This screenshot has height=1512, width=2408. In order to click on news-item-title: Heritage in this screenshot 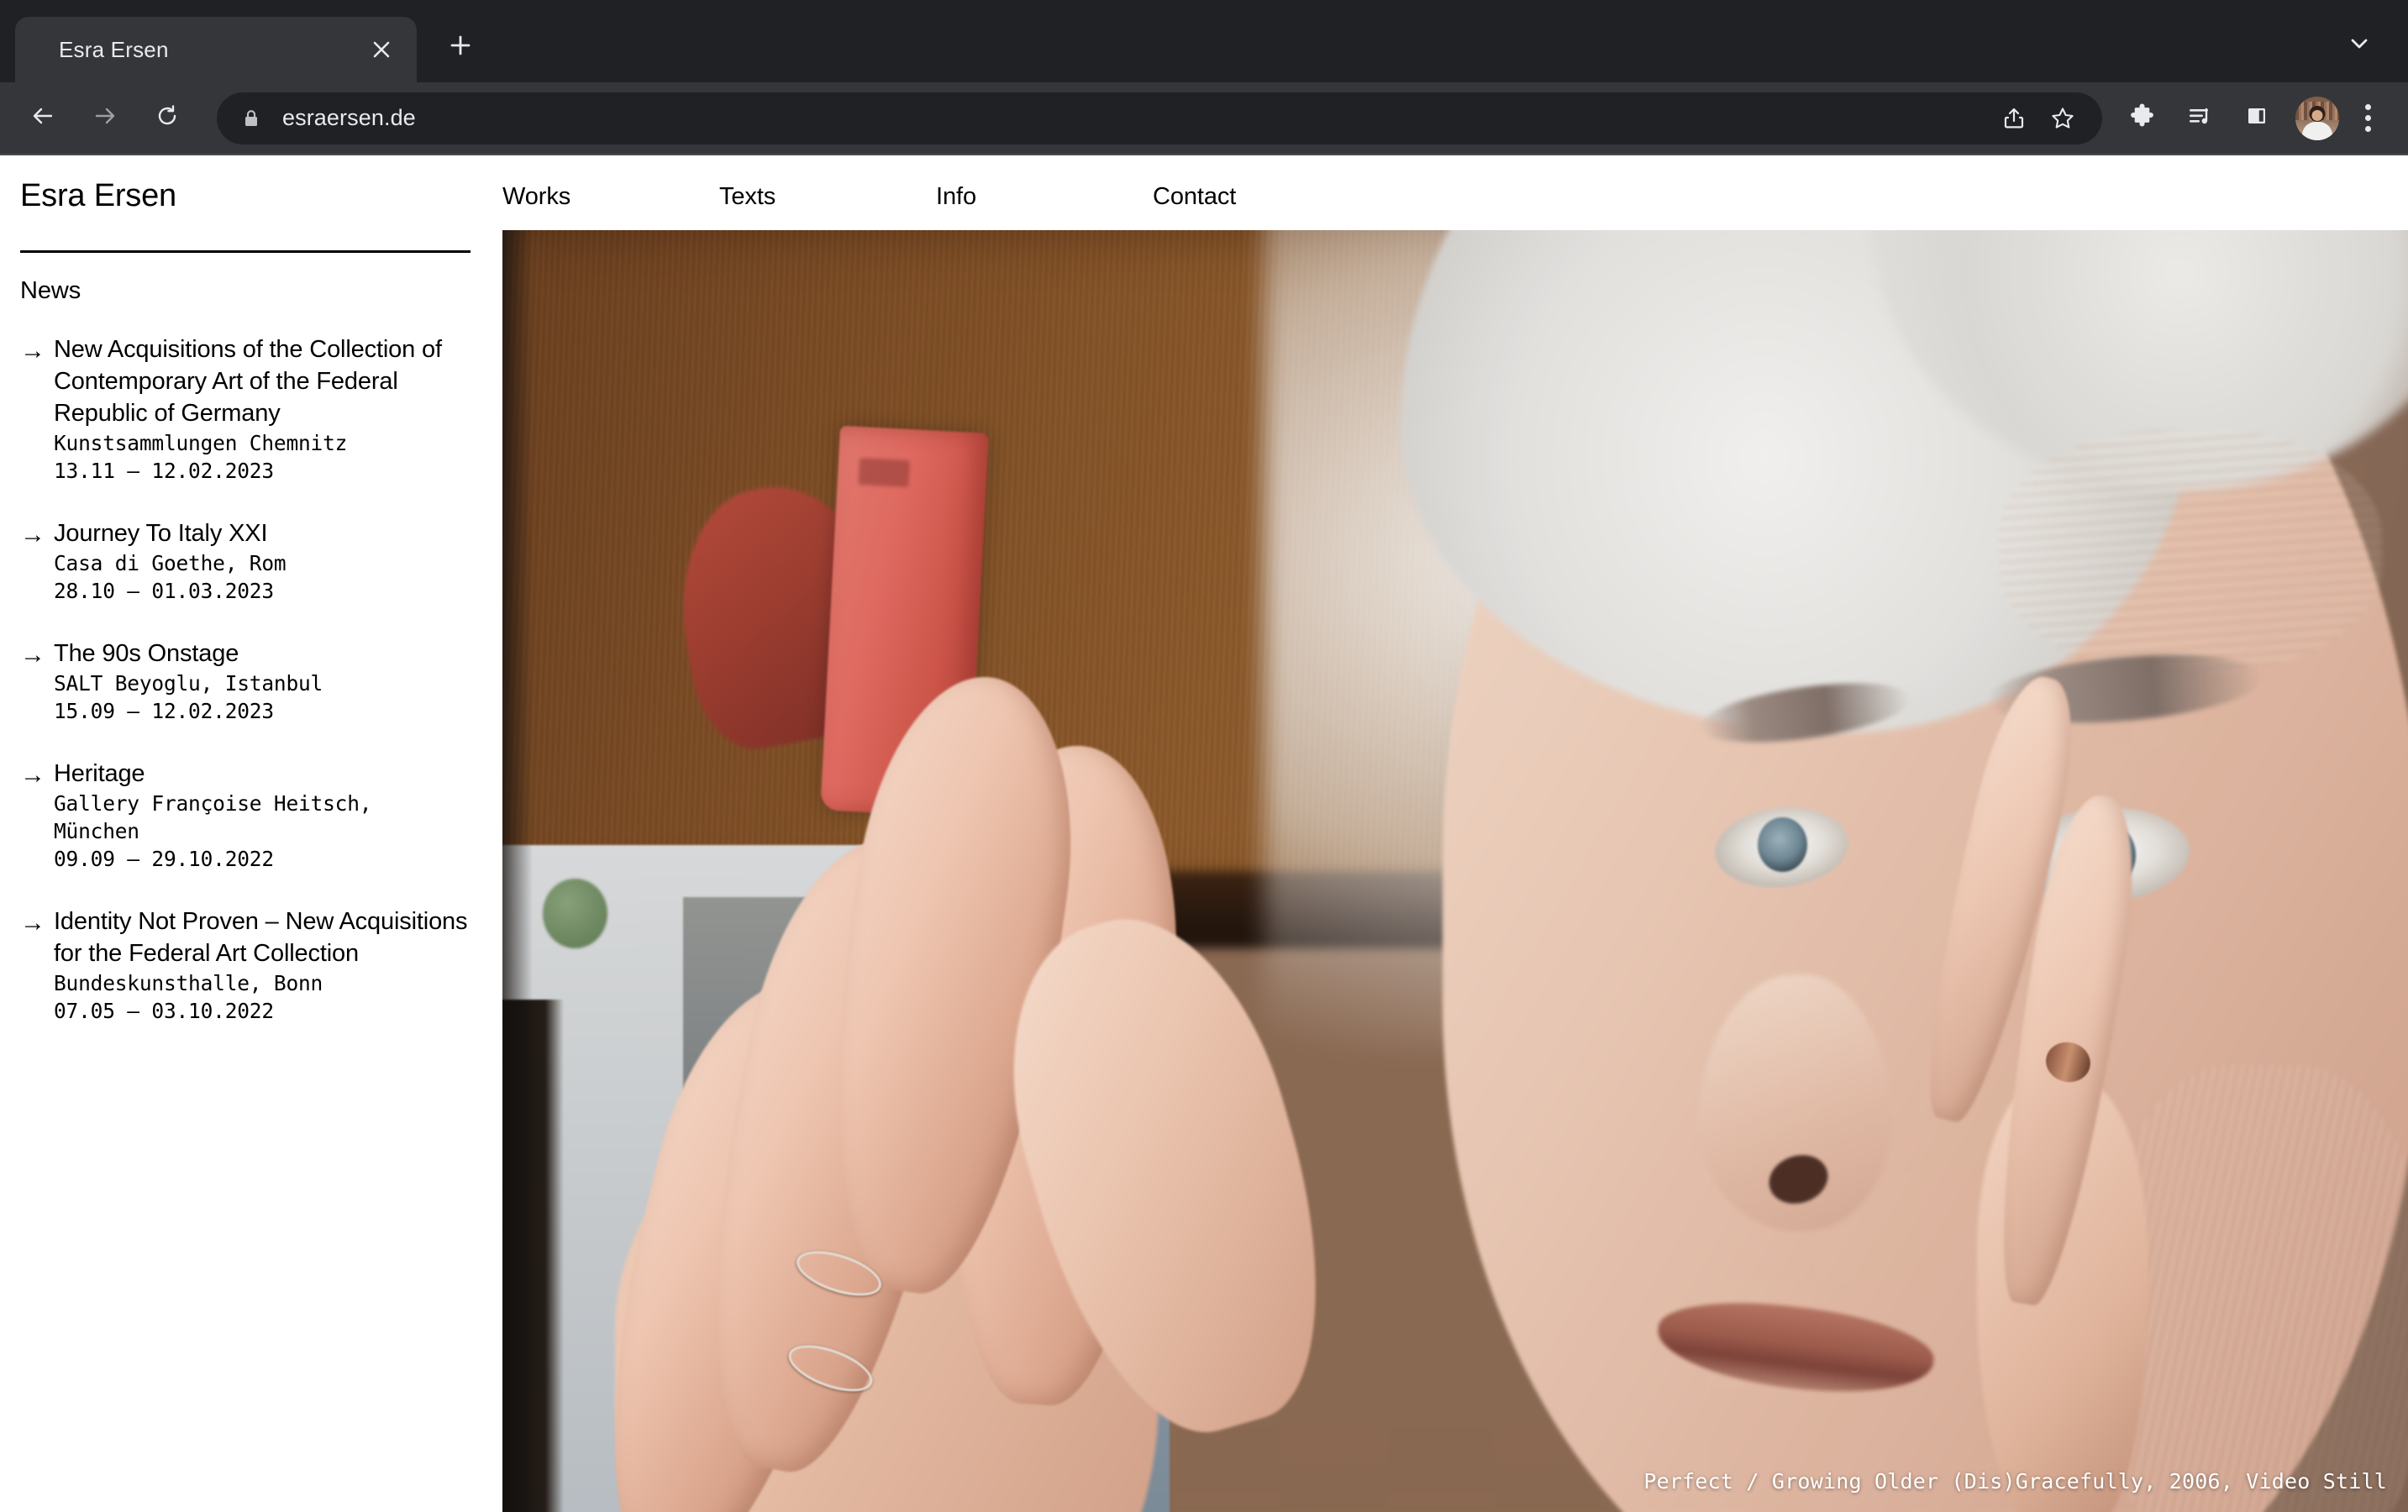, I will do `click(99, 773)`.